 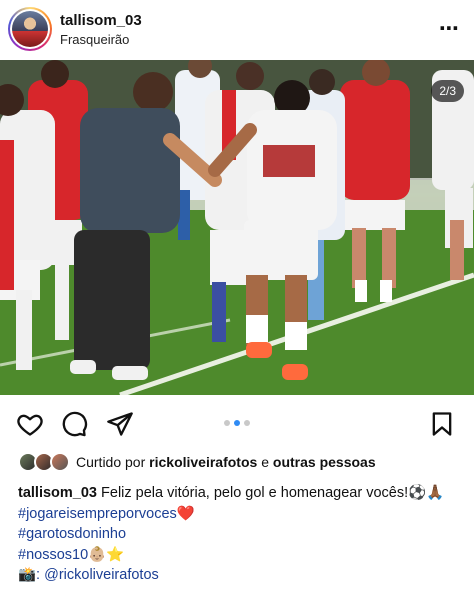 I want to click on carousel-indicator, so click(x=237, y=423).